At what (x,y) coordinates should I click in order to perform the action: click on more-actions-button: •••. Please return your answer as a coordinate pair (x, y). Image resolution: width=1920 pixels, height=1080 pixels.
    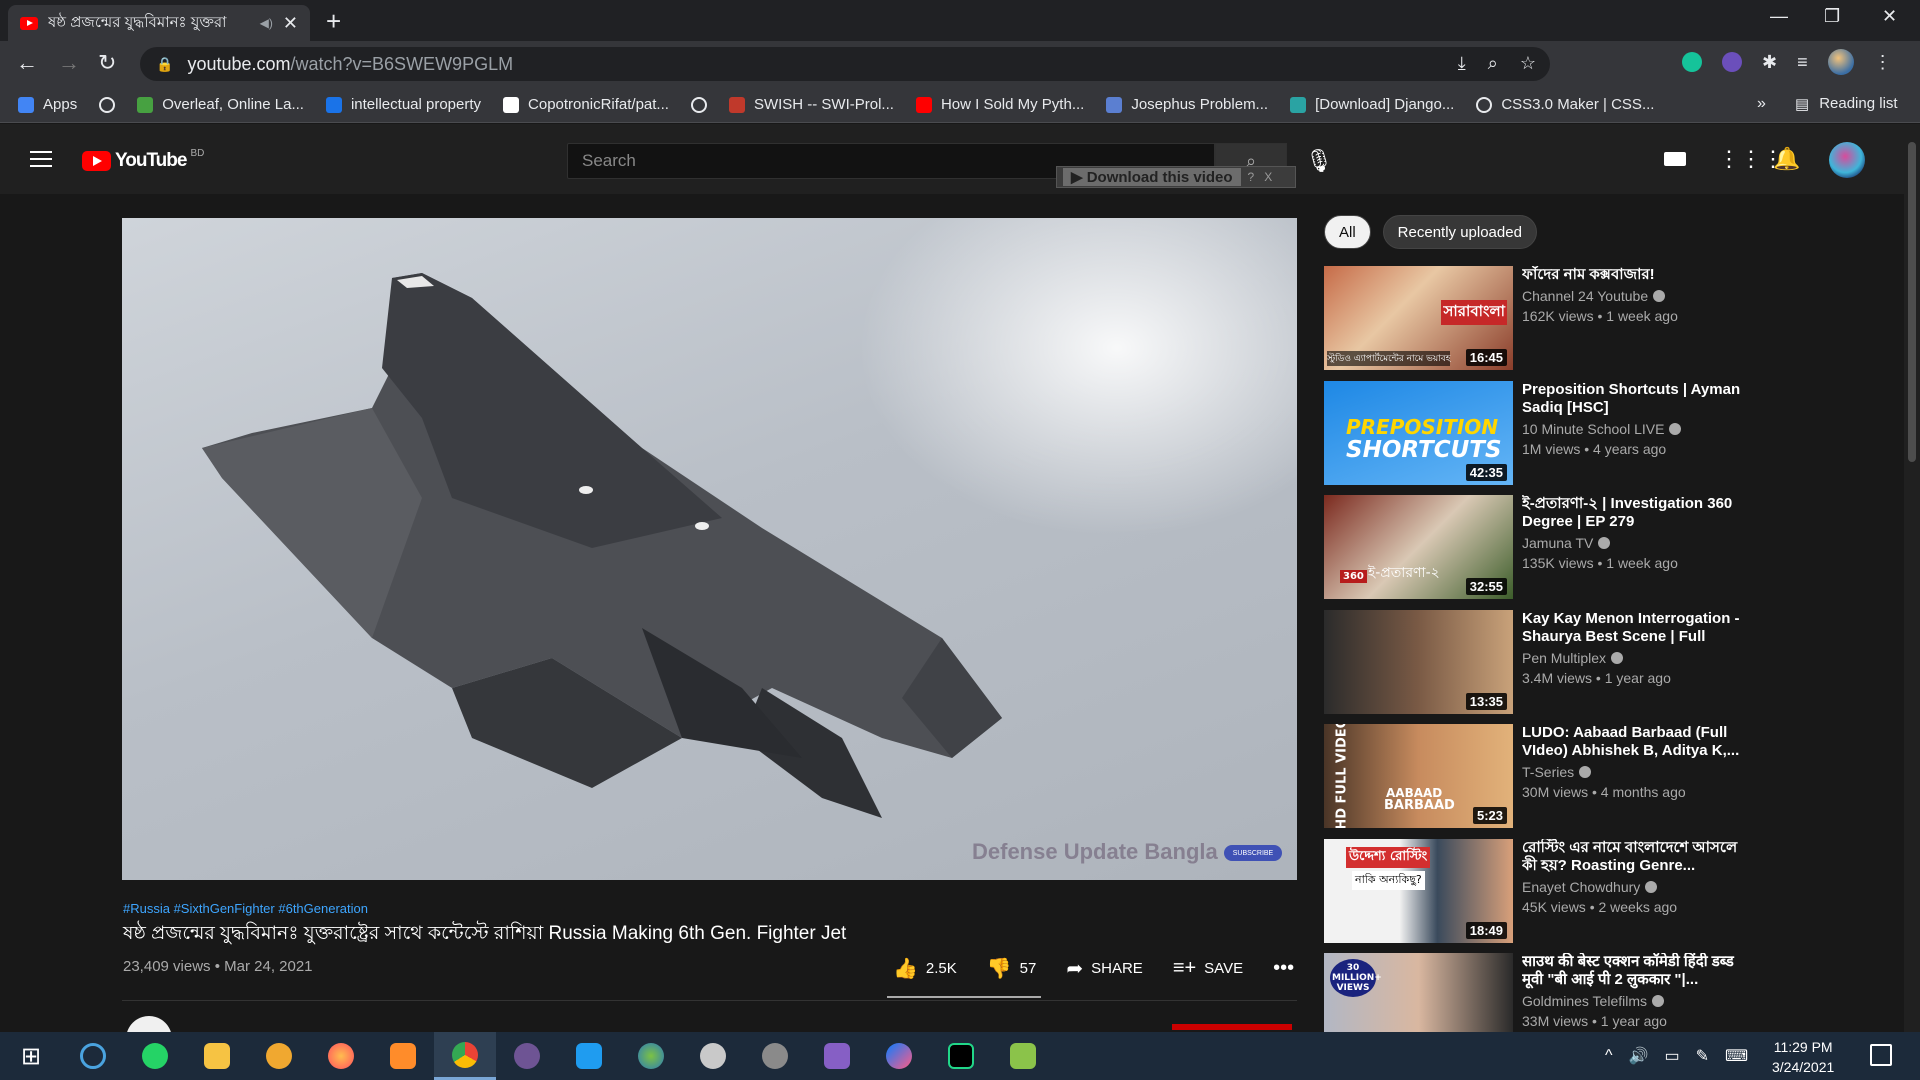
    Looking at the image, I should click on (1283, 968).